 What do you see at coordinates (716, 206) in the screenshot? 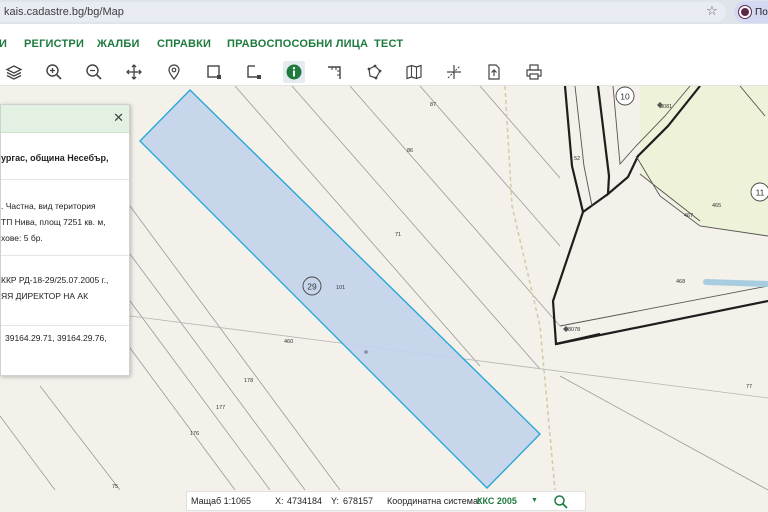
I see `label-465: 465` at bounding box center [716, 206].